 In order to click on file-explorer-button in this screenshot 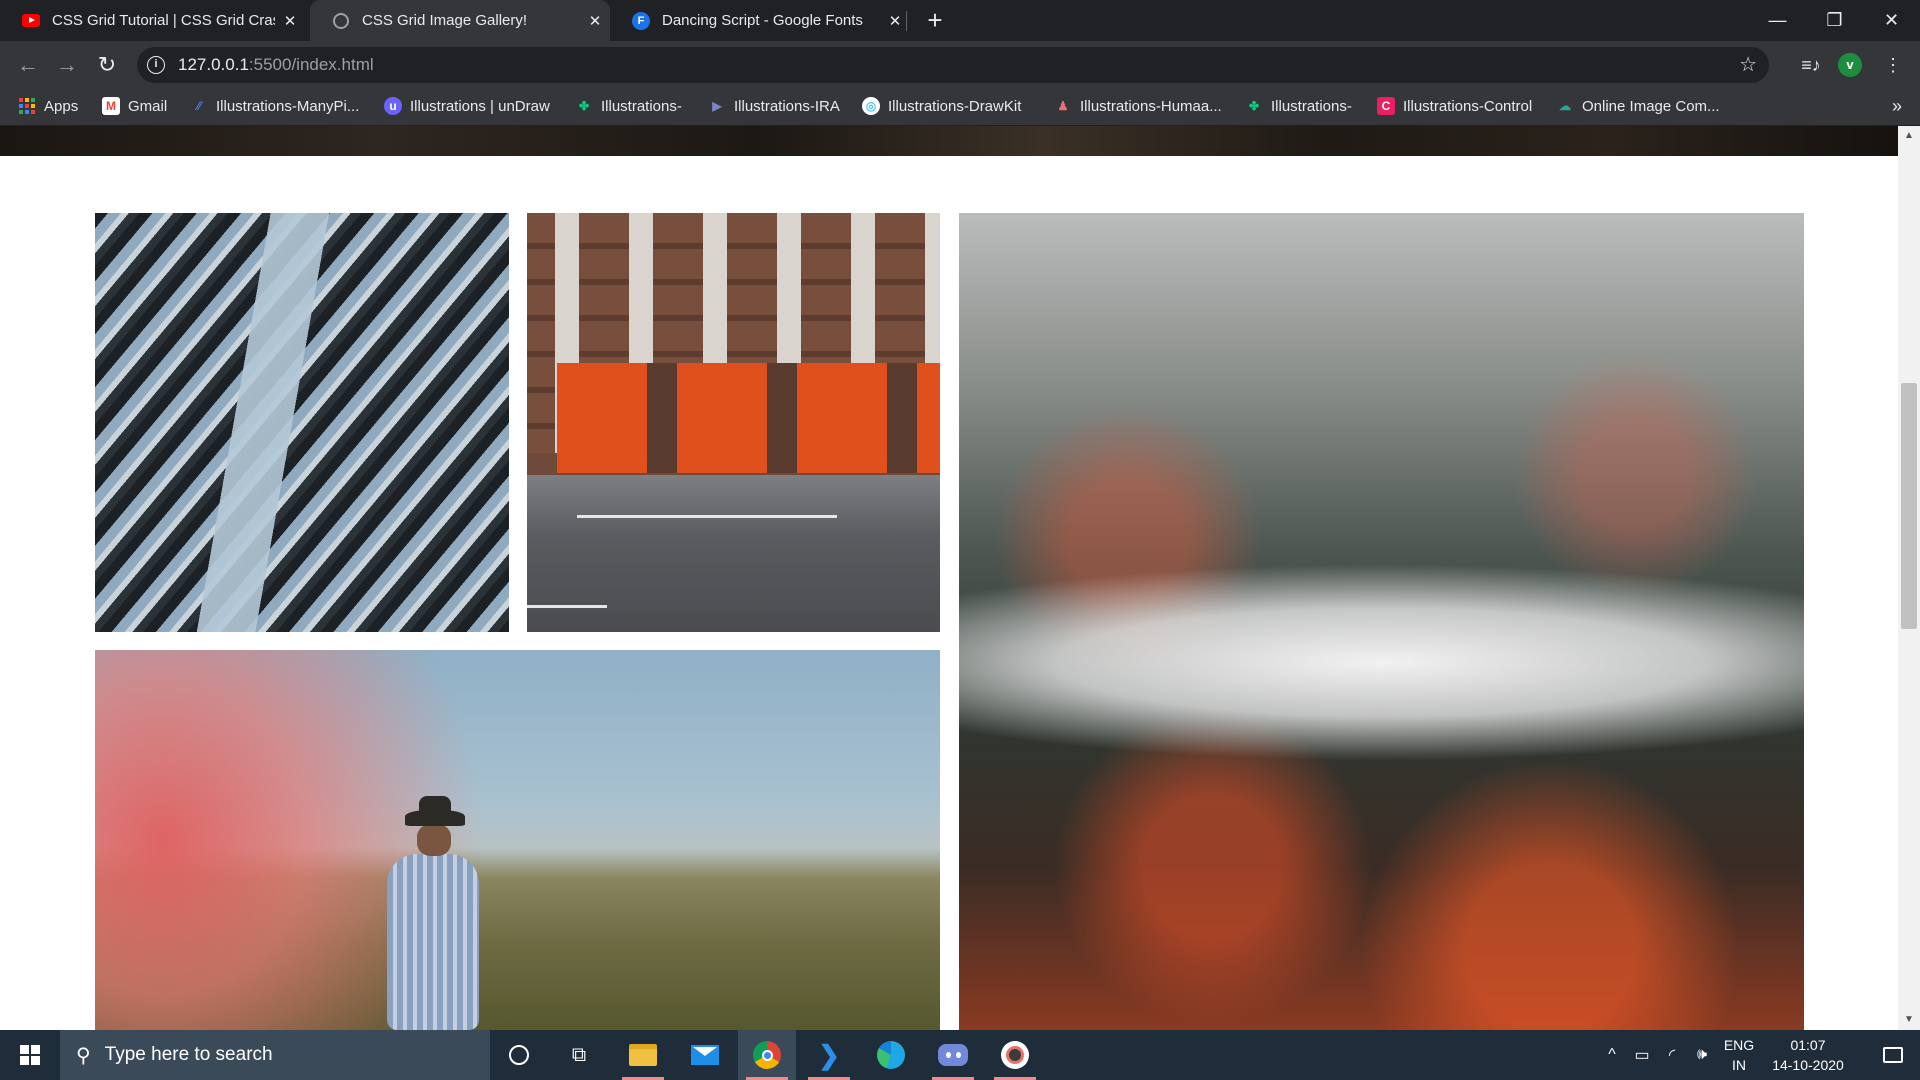, I will do `click(643, 1055)`.